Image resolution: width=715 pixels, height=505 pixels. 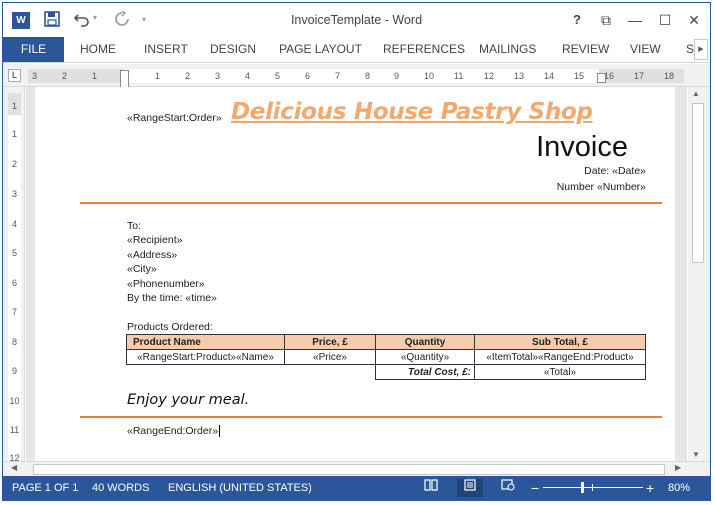 I want to click on undo-icon, so click(x=81, y=20).